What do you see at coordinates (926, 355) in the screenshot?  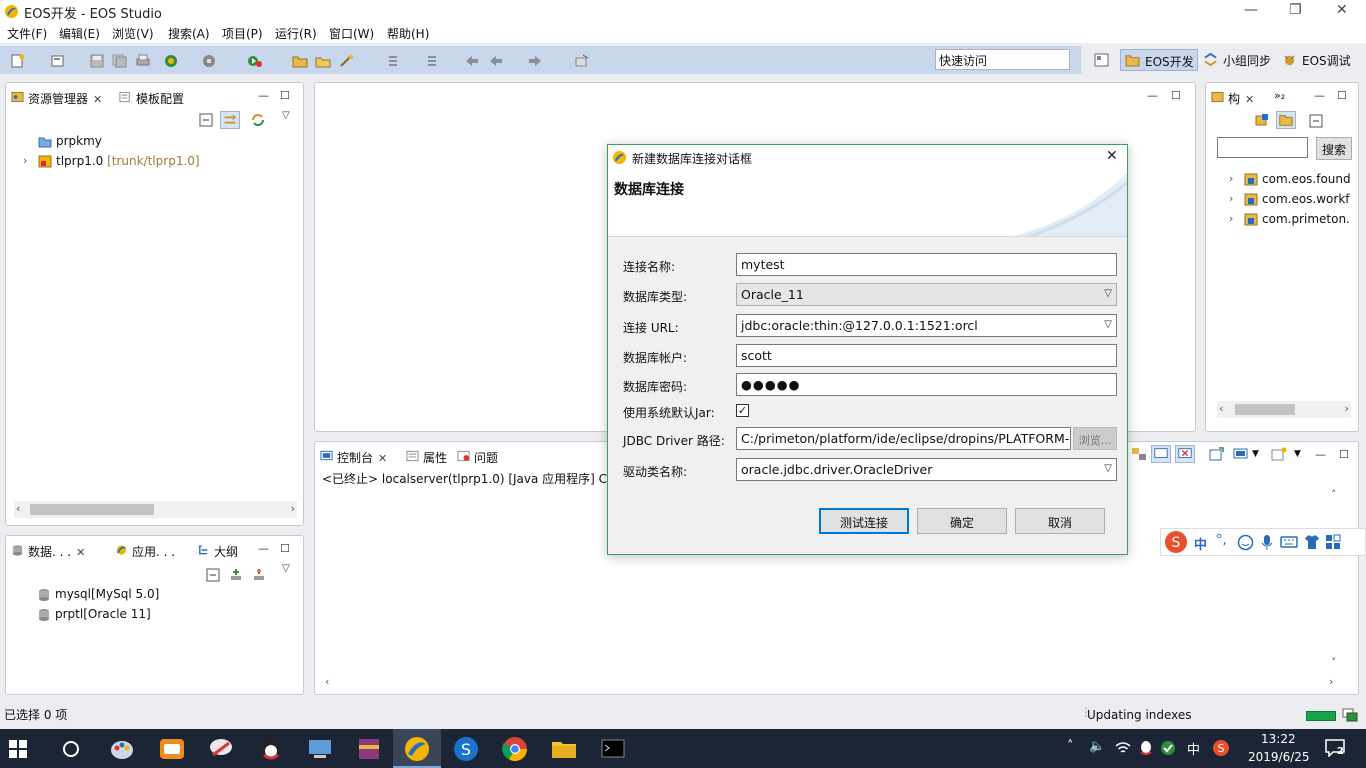 I see `account-input: scott` at bounding box center [926, 355].